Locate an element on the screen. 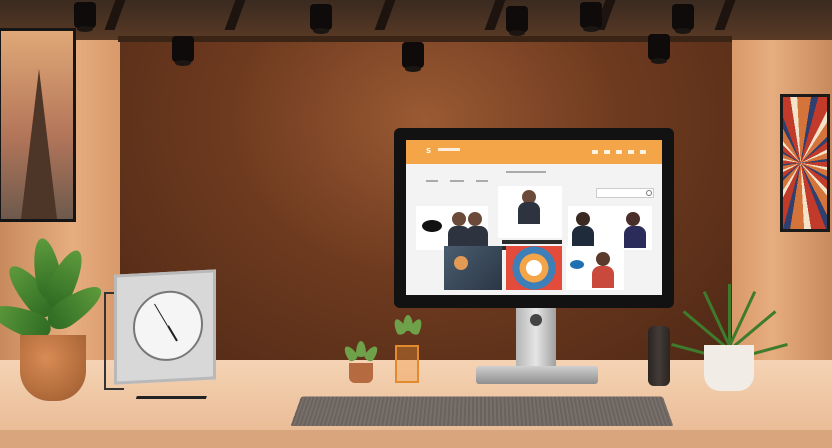  hero-banner is located at coordinates (530, 212).